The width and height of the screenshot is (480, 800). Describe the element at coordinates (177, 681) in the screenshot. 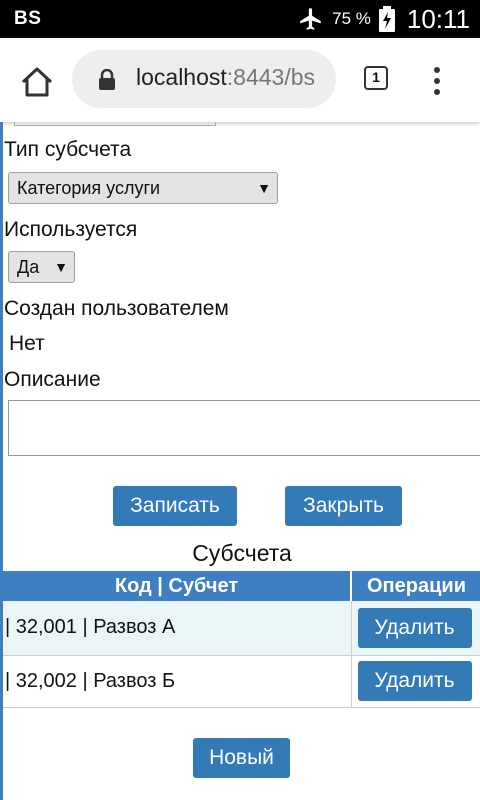

I see `table-cell: | 32,002 | Развоз Б` at that location.